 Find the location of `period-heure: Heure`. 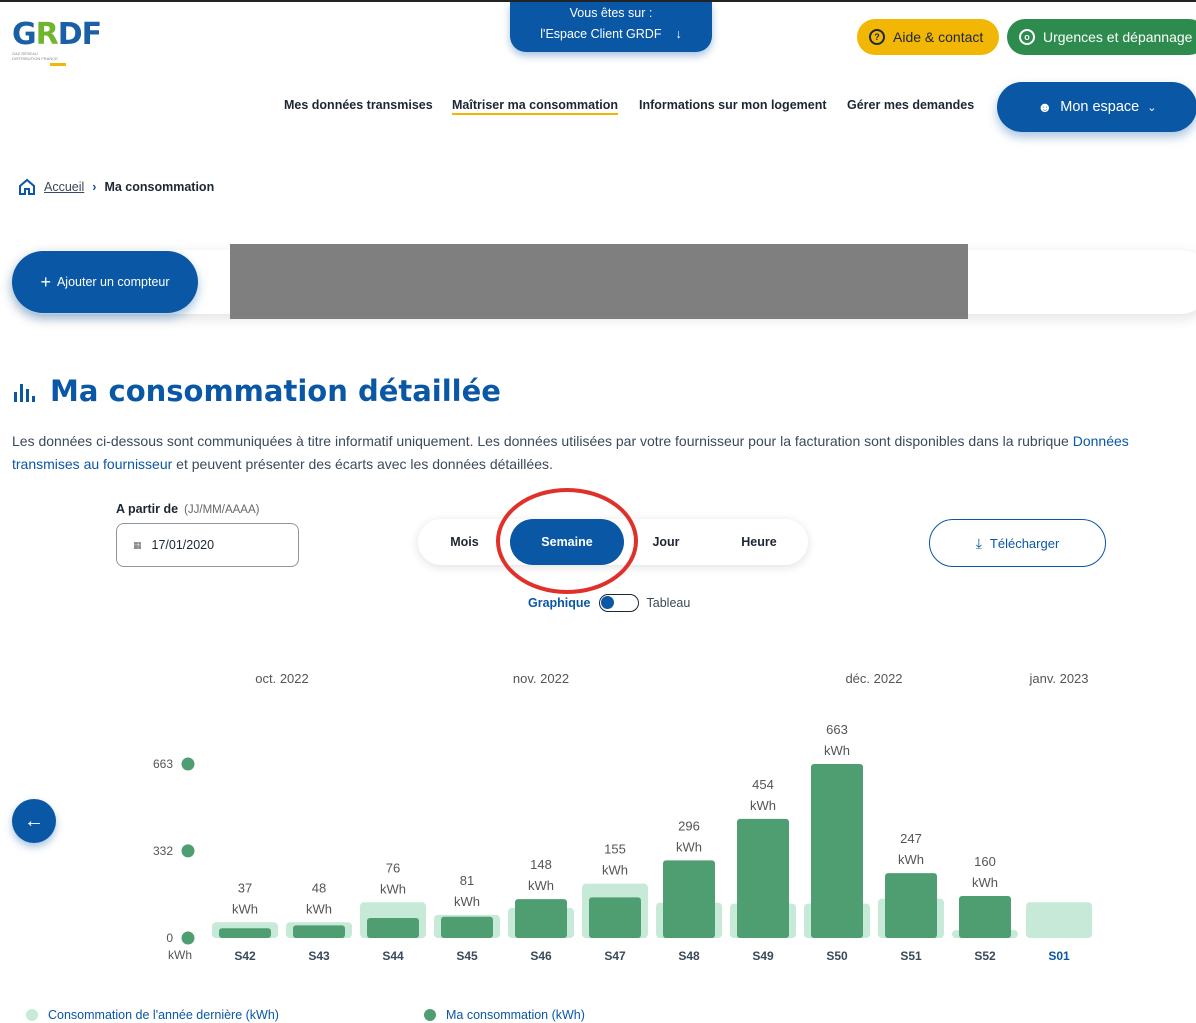

period-heure: Heure is located at coordinates (759, 542).